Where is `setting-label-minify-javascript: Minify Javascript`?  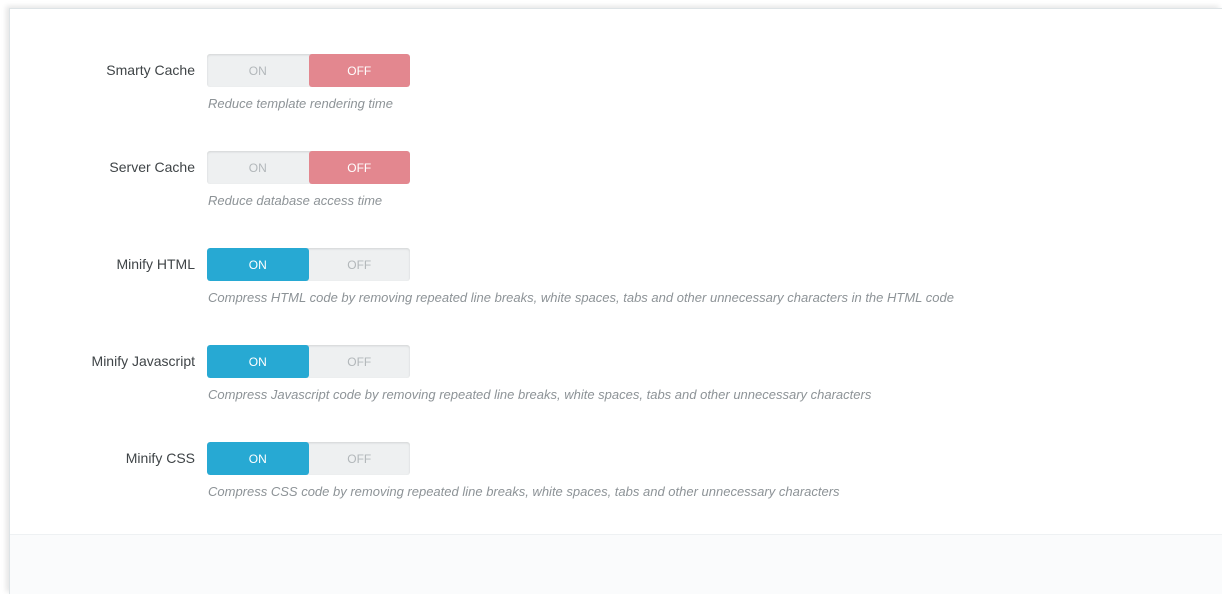 setting-label-minify-javascript: Minify Javascript is located at coordinates (143, 361).